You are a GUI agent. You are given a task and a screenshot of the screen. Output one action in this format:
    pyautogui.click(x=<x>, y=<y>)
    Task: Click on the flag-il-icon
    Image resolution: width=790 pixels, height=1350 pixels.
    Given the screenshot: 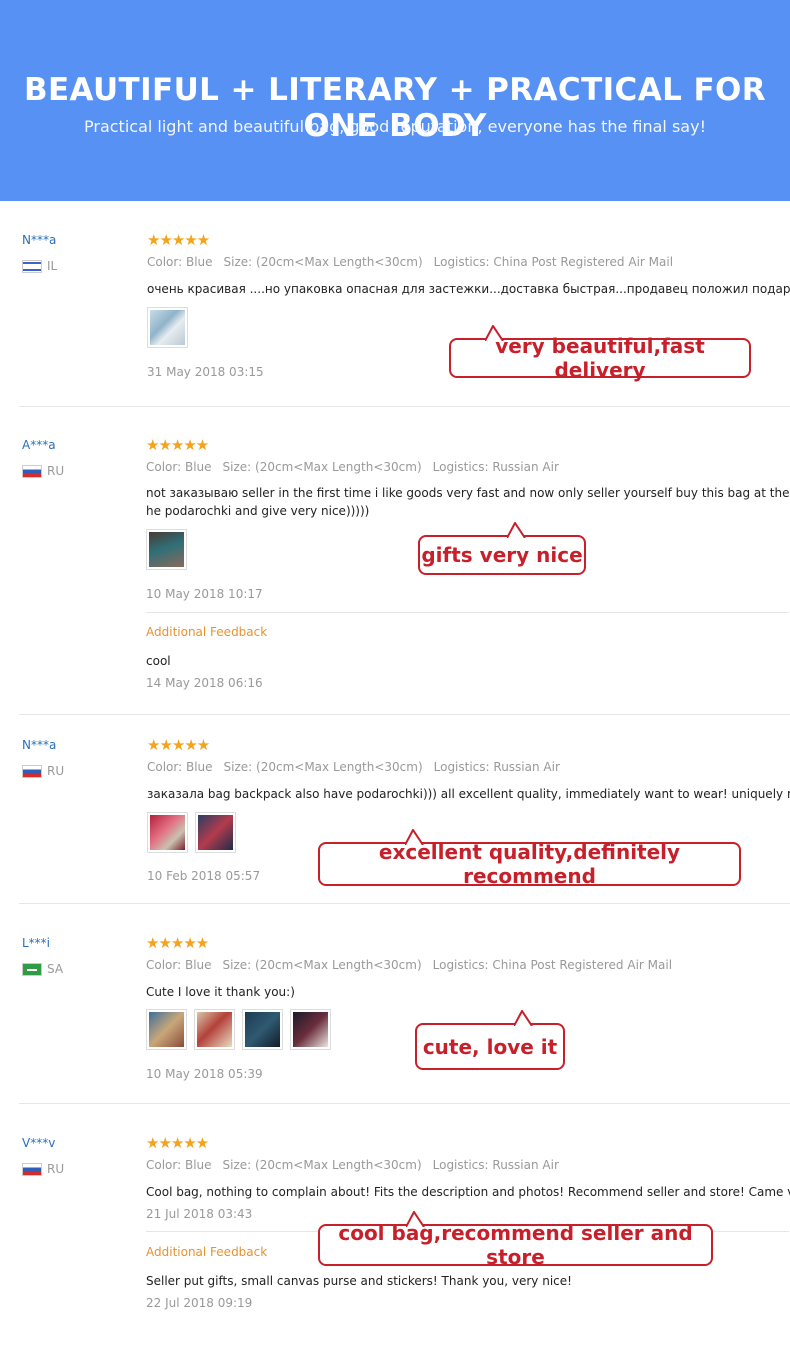 What is the action you would take?
    pyautogui.click(x=32, y=266)
    